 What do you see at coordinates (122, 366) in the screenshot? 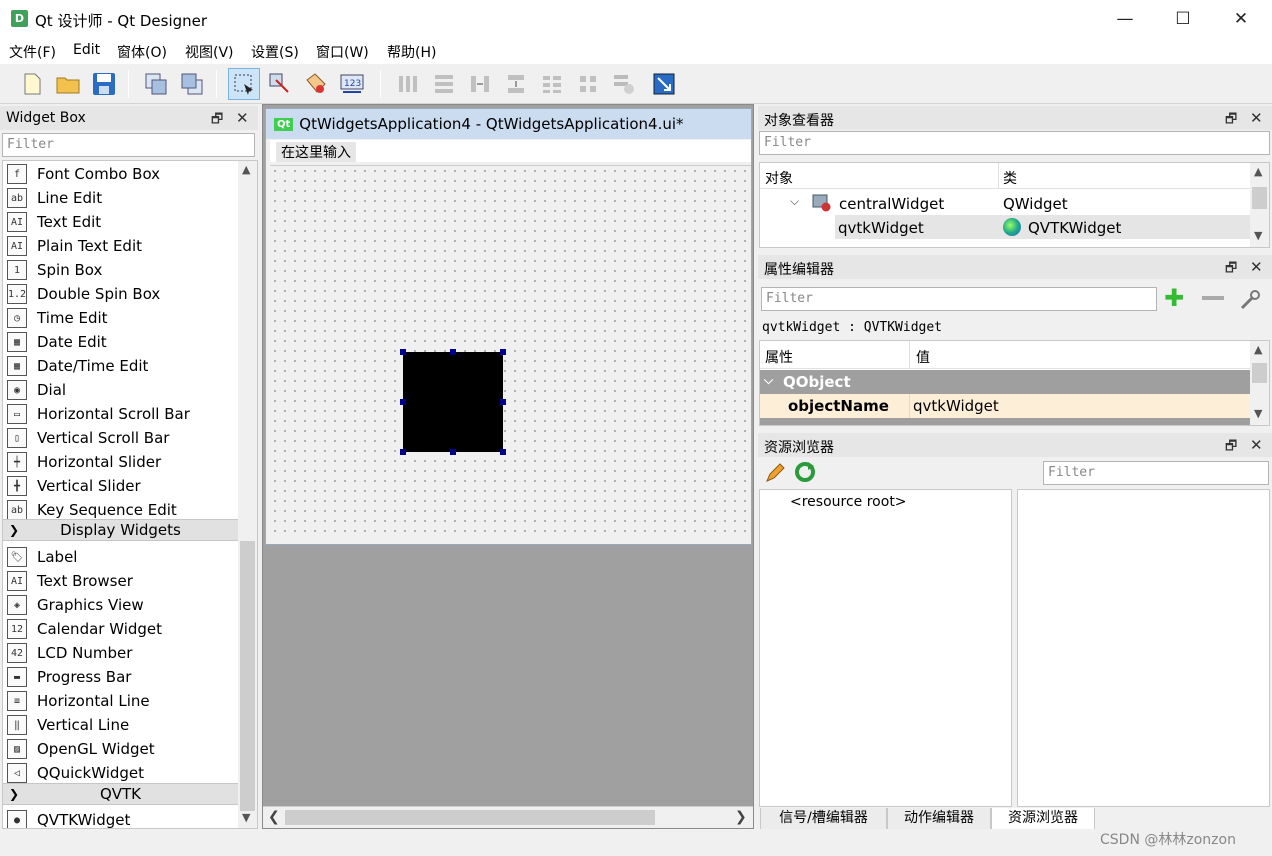
I see `widget-item: ▦ Date/Time Edit` at bounding box center [122, 366].